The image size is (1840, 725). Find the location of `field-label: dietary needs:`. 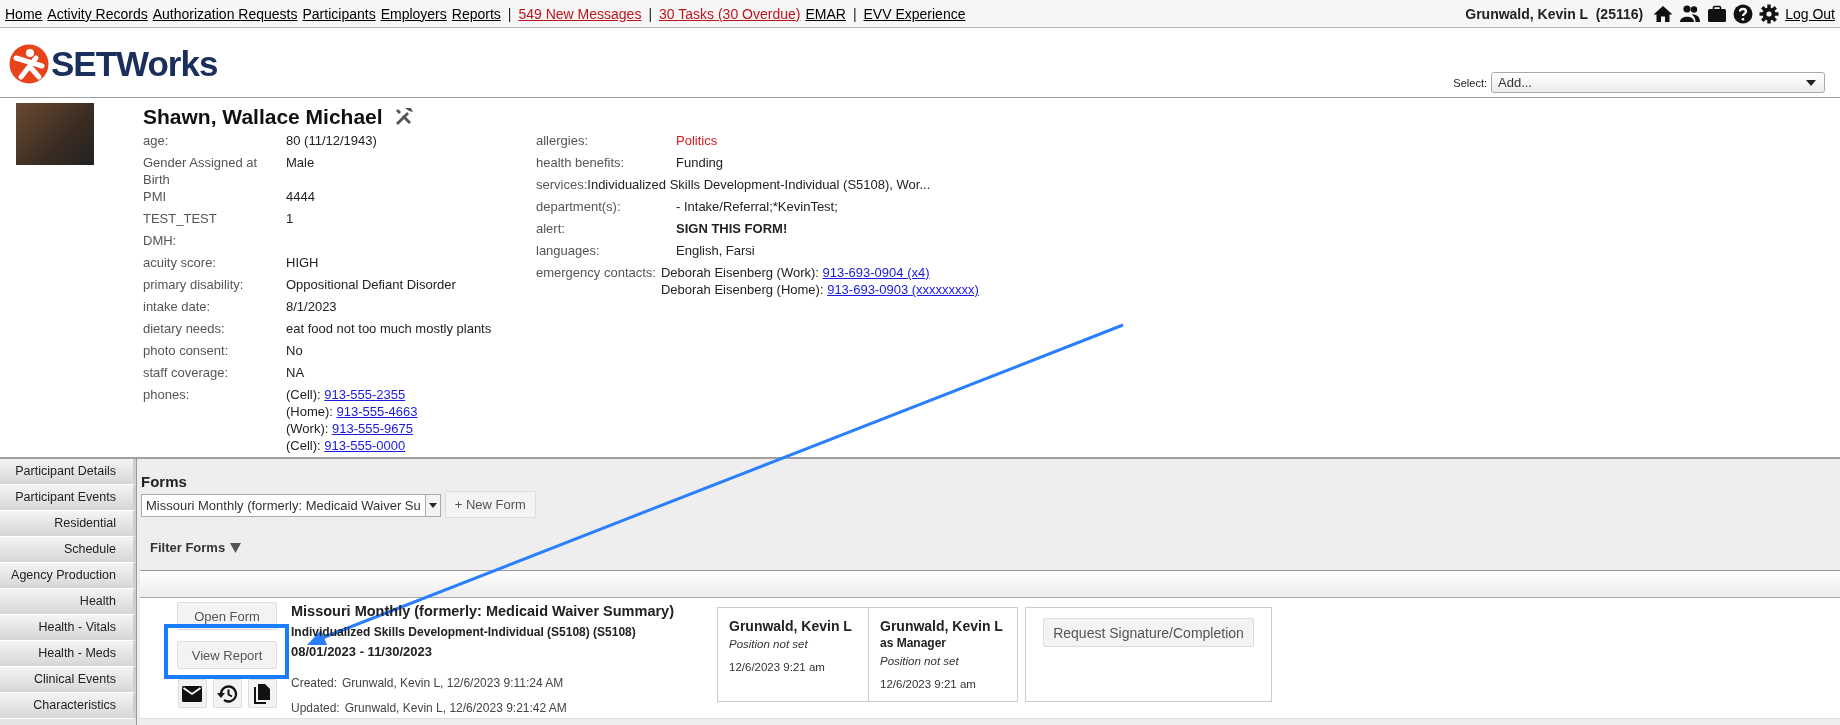

field-label: dietary needs: is located at coordinates (184, 329).